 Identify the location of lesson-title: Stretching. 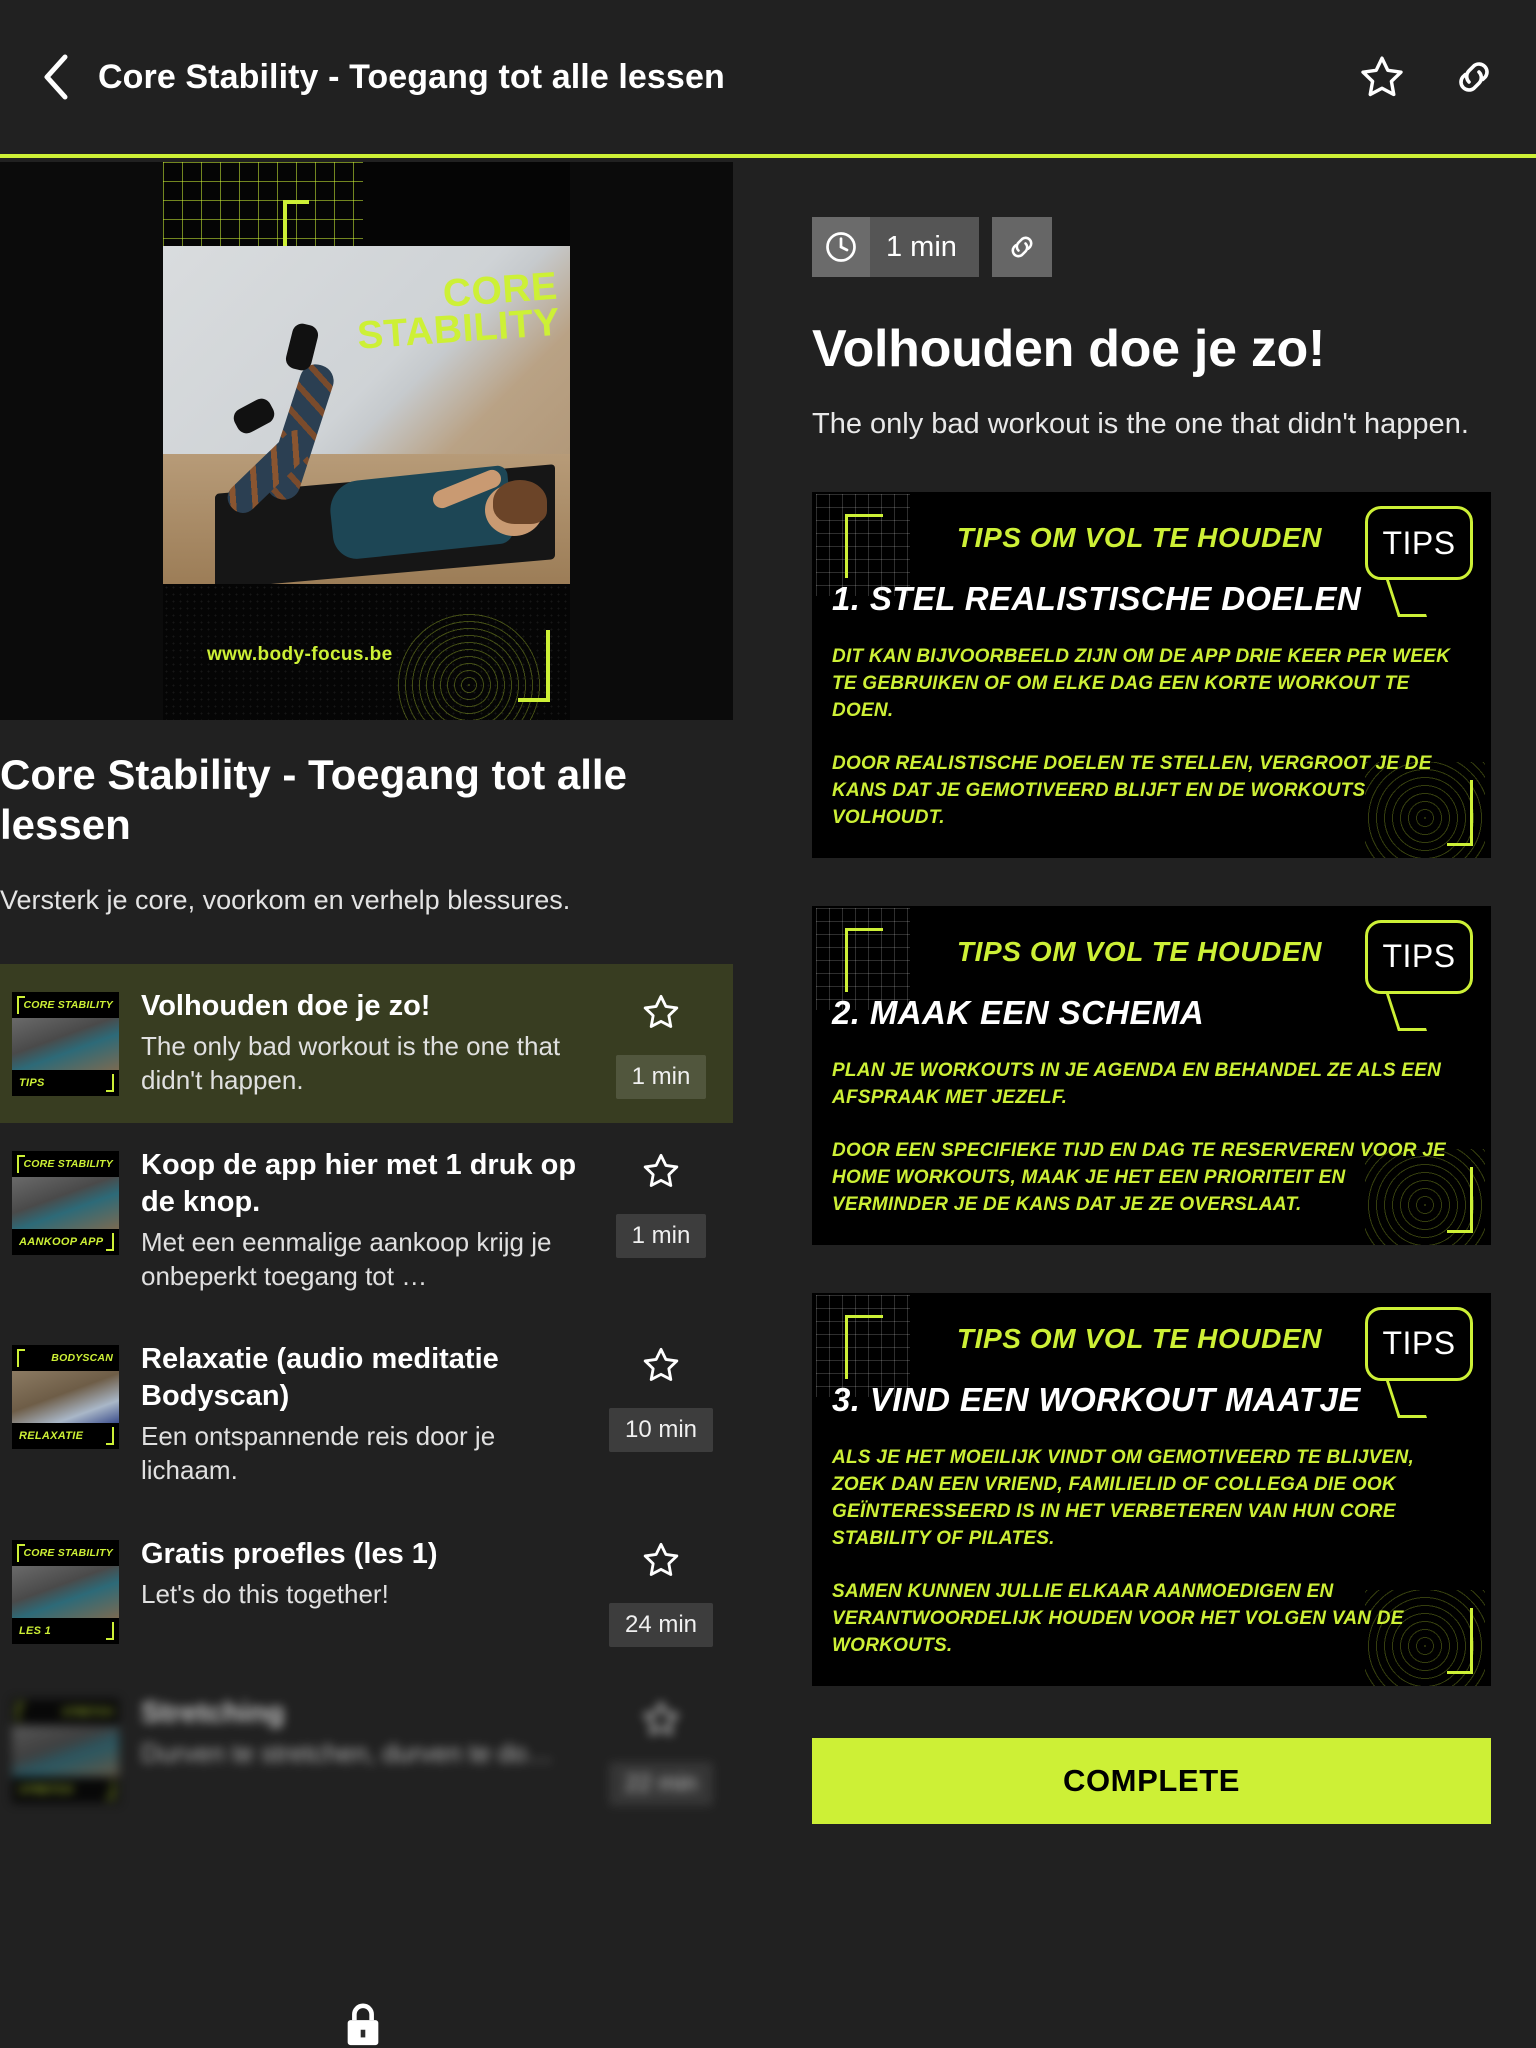
(213, 1712).